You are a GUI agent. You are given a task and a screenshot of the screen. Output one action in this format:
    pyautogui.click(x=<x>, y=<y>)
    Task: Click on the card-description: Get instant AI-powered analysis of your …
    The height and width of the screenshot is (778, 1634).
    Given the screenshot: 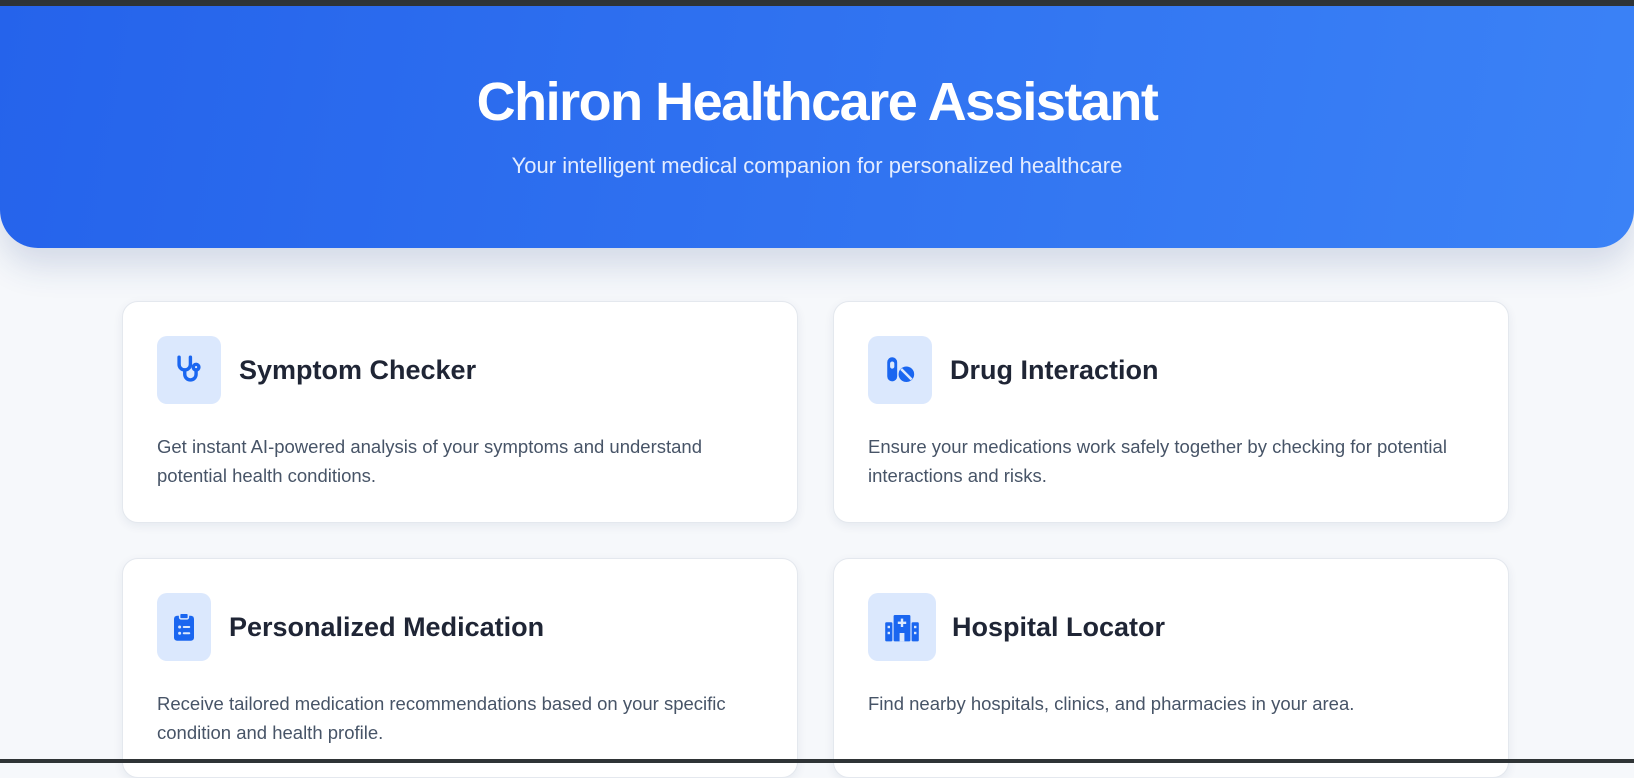 What is the action you would take?
    pyautogui.click(x=430, y=461)
    